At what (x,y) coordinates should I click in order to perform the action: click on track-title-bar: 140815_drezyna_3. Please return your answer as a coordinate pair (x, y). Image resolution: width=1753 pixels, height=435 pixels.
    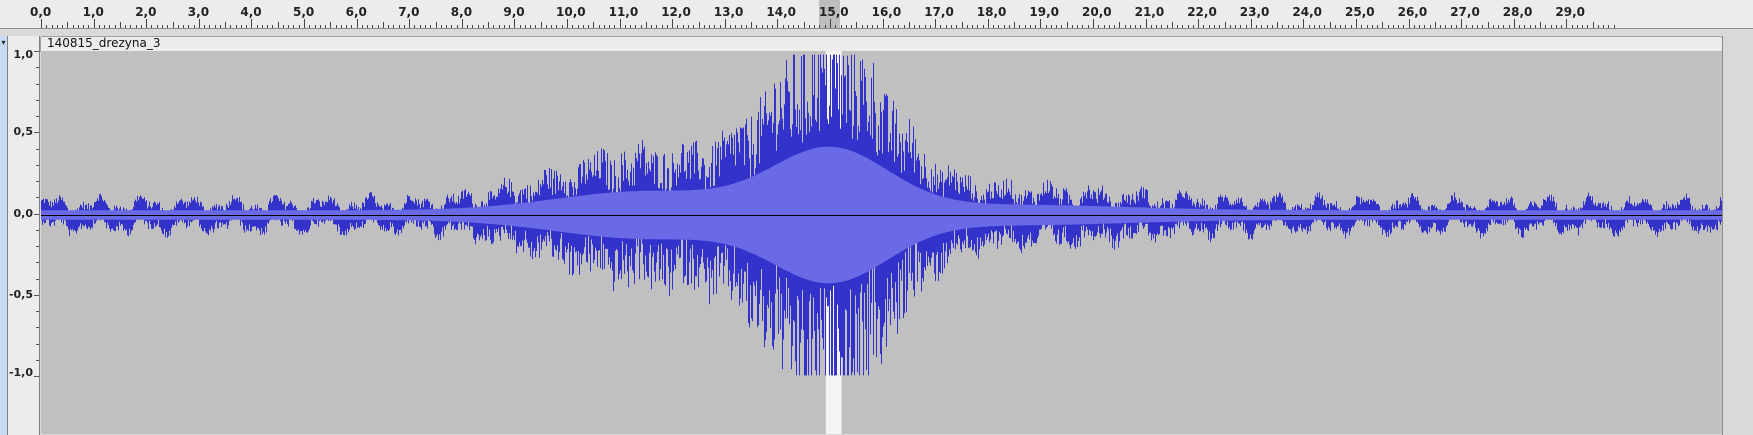
    Looking at the image, I should click on (881, 44).